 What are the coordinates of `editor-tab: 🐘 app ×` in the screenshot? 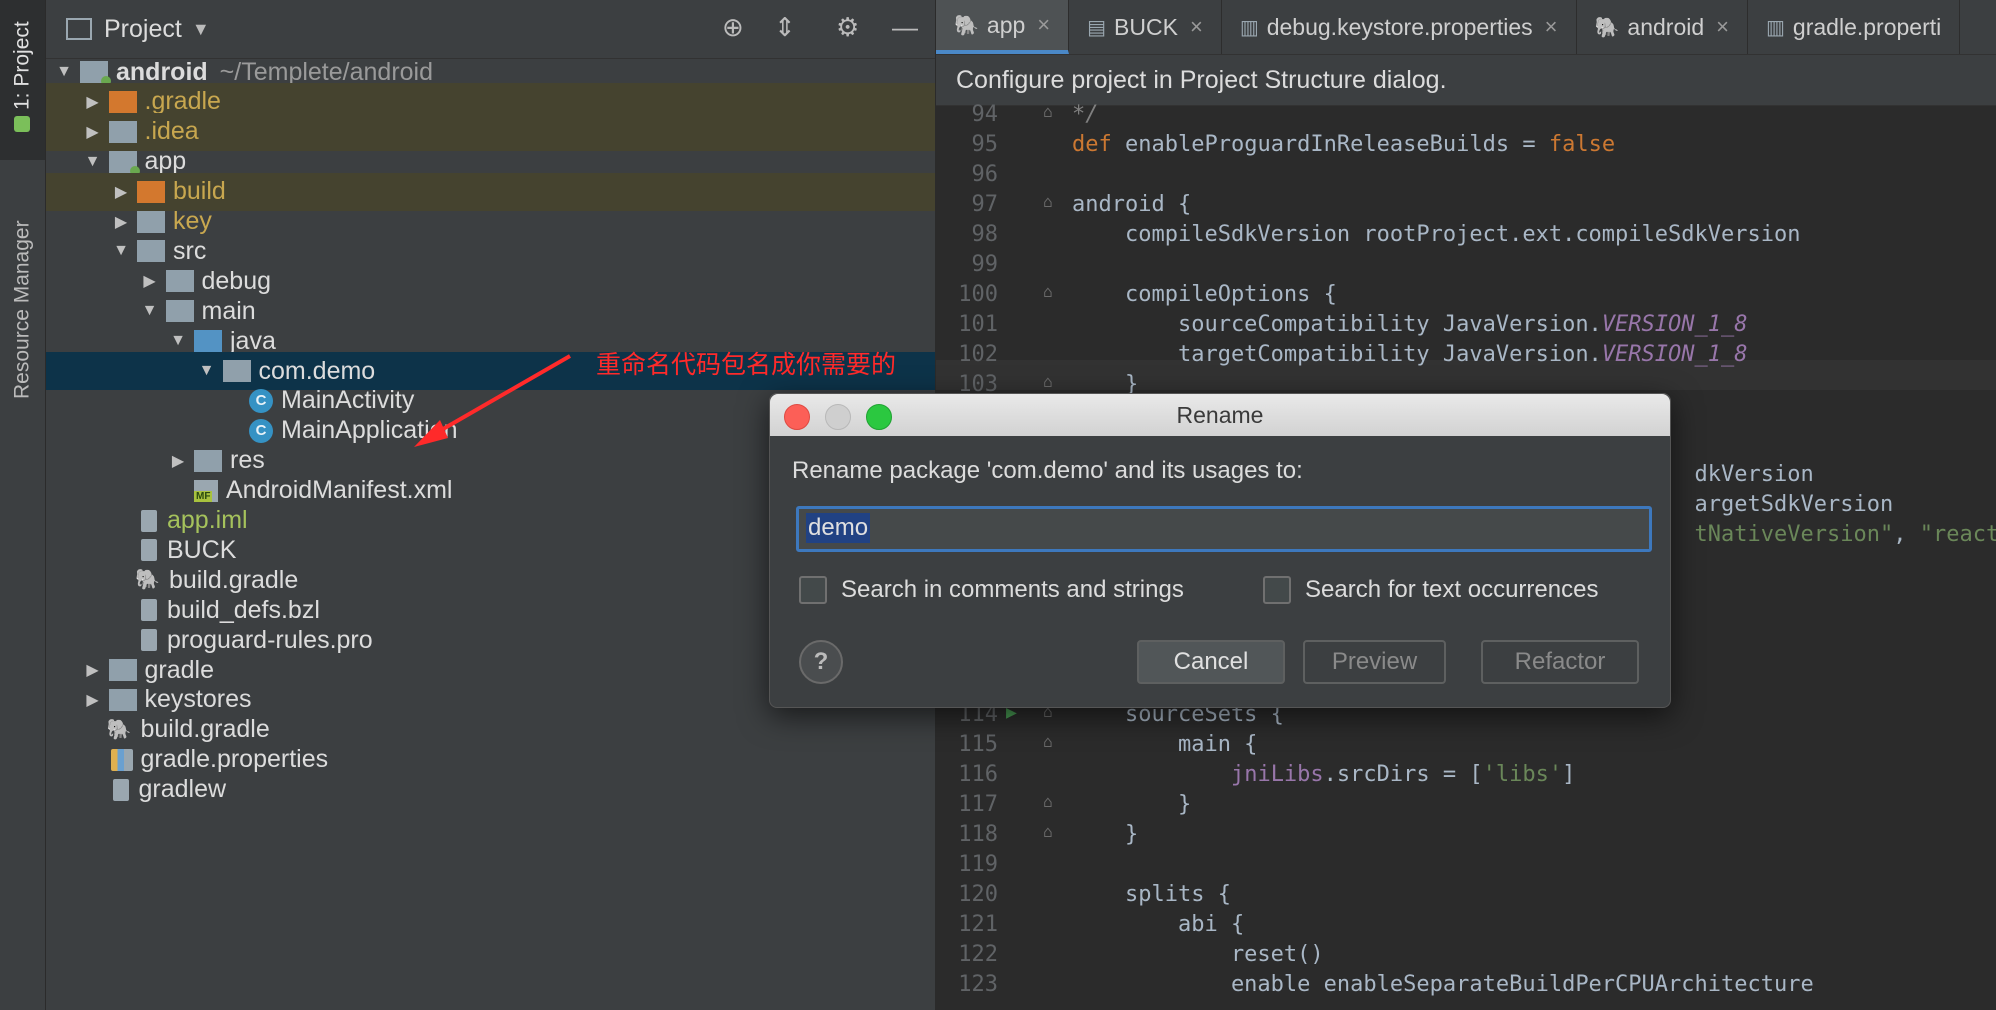 It's located at (1003, 27).